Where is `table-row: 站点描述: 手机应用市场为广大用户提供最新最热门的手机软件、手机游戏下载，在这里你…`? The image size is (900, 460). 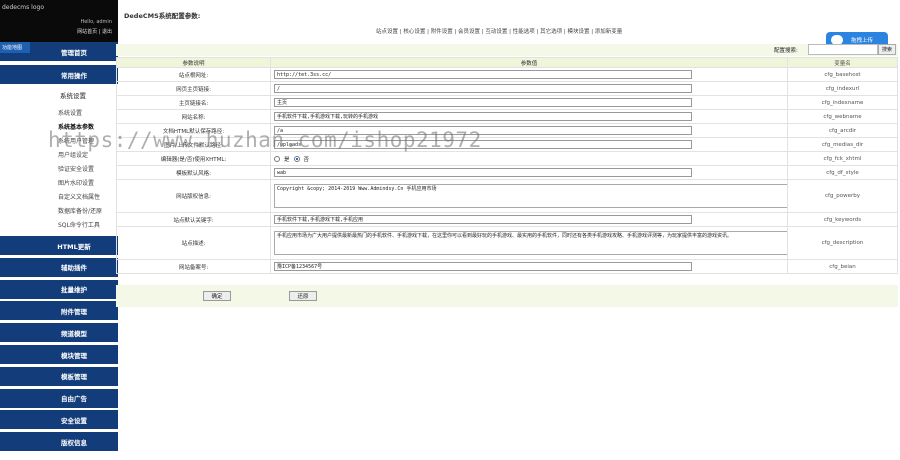
table-row: 站点描述: 手机应用市场为广大用户提供最新最热门的手机软件、手机游戏下载，在这里你… is located at coordinates (507, 243).